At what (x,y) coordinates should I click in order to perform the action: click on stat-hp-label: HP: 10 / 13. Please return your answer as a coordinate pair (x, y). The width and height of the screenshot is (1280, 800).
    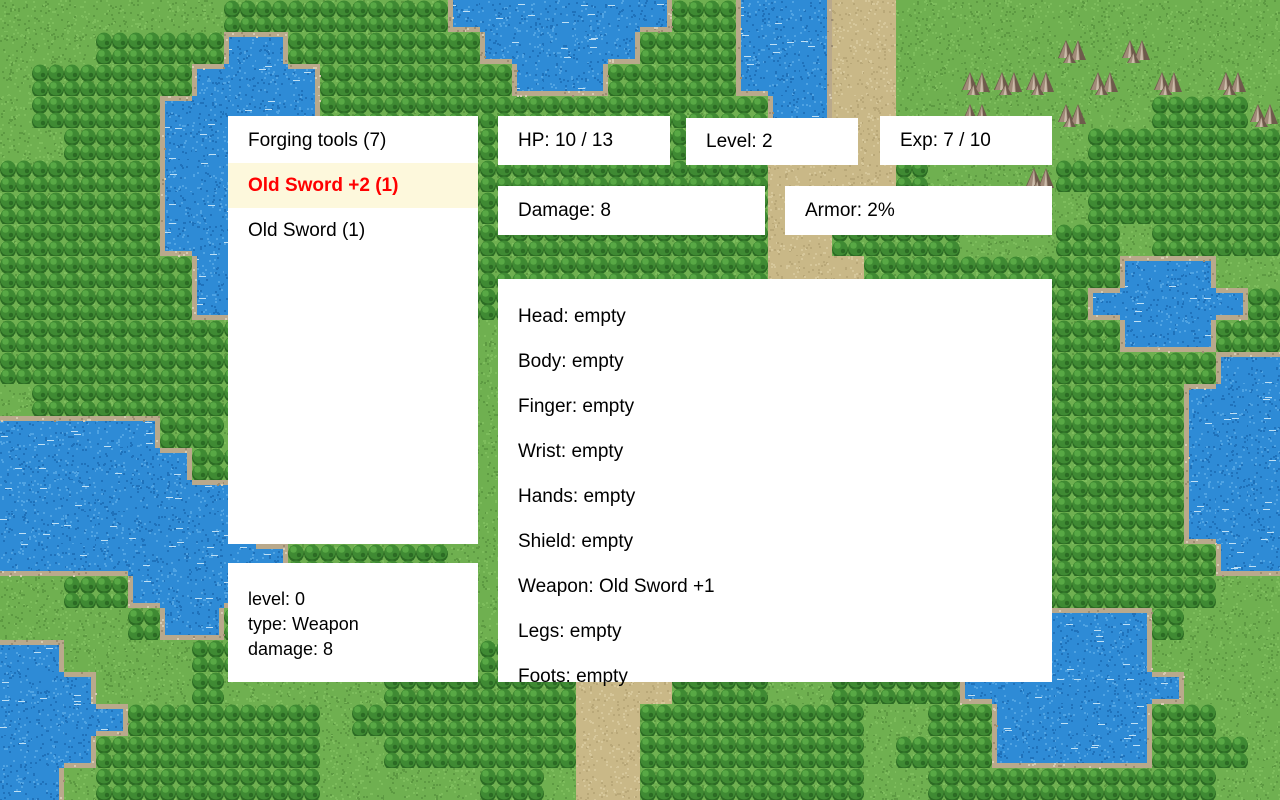
    Looking at the image, I should click on (566, 140).